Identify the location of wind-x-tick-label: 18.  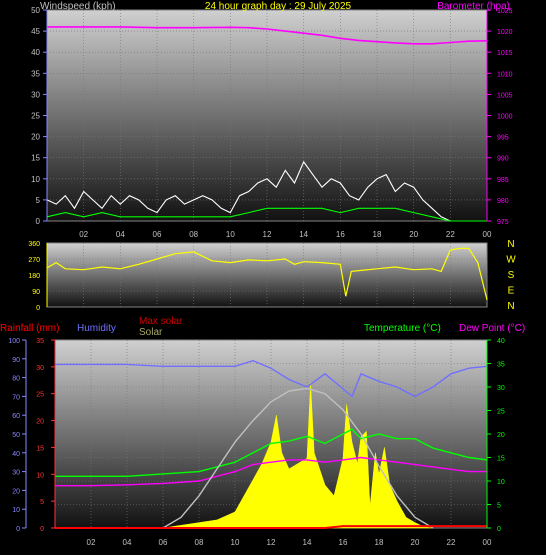
(377, 234).